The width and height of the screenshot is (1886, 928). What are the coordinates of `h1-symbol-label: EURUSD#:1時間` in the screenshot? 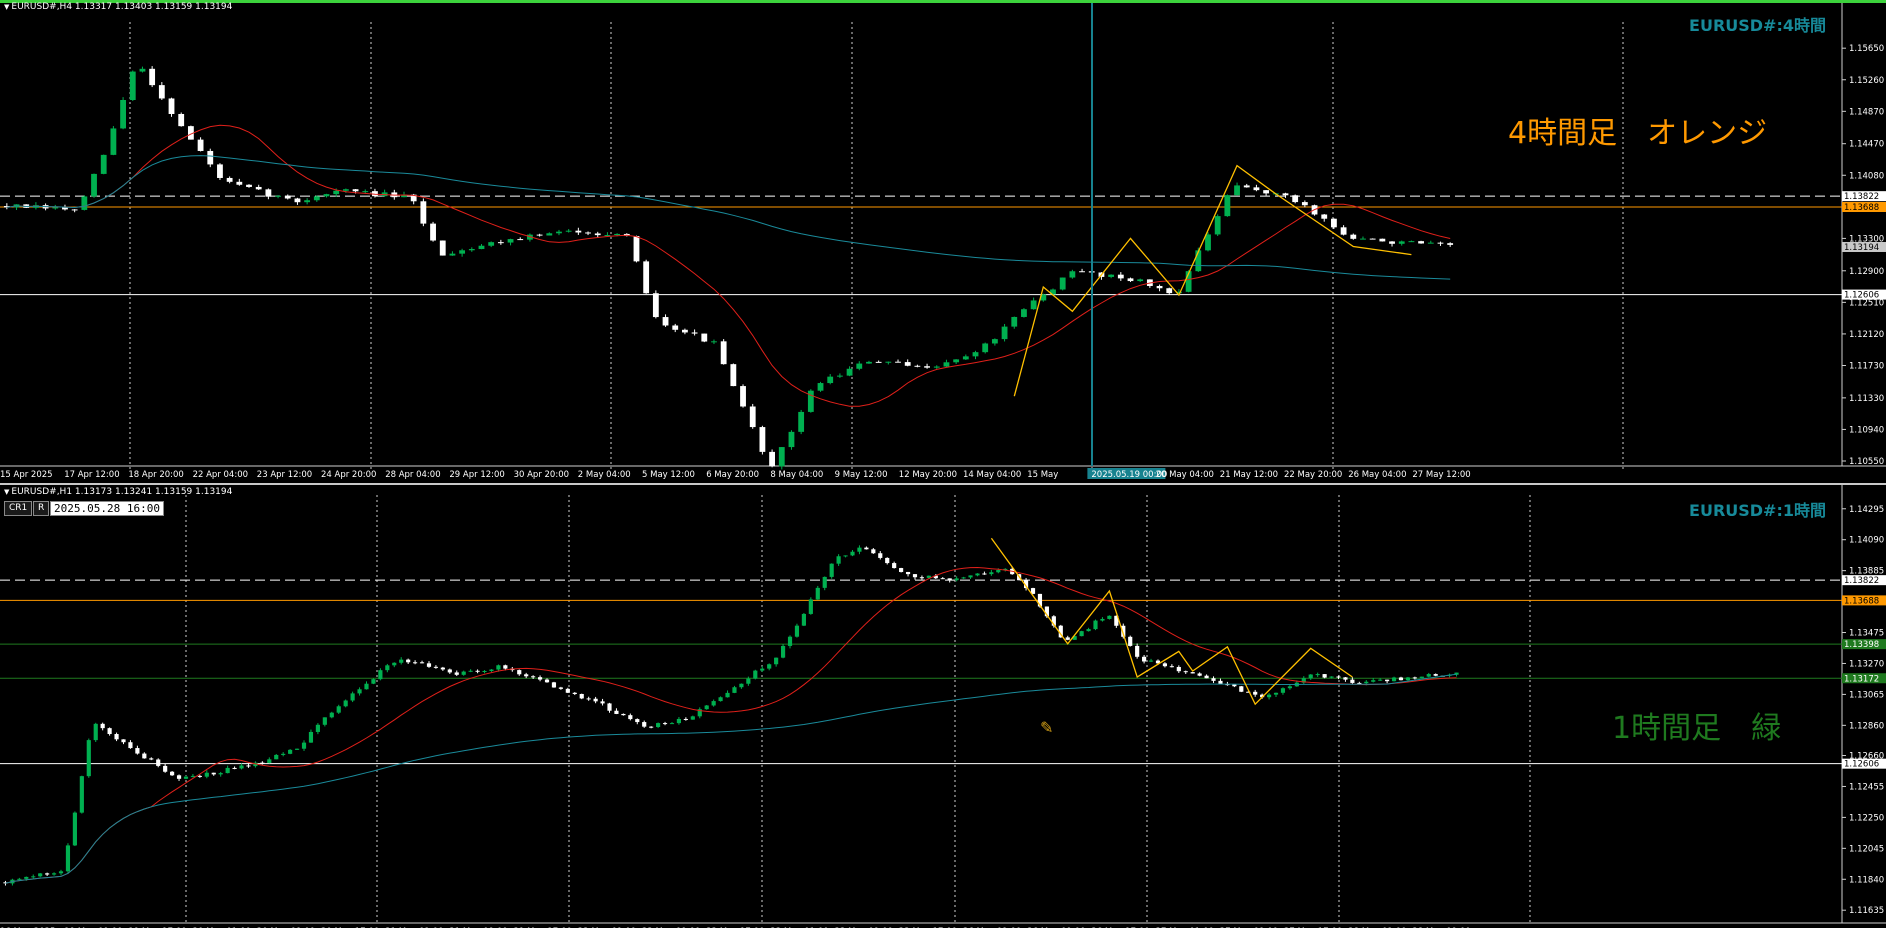 It's located at (1757, 510).